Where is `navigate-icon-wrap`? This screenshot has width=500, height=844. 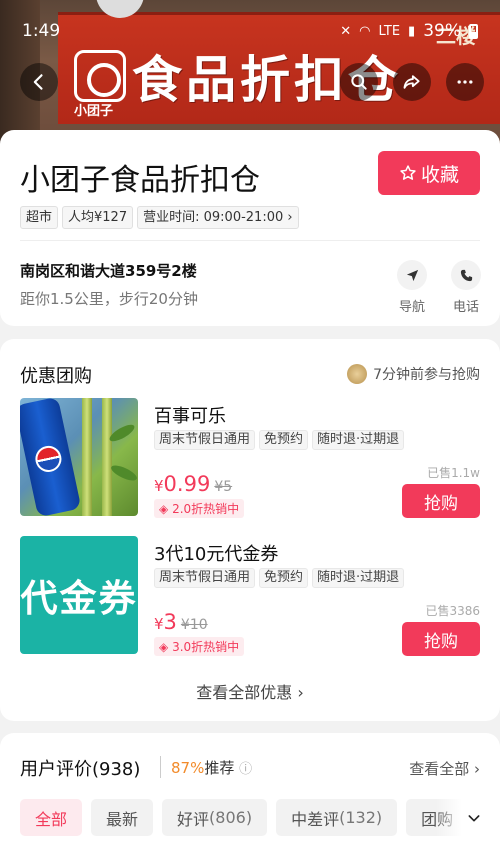 navigate-icon-wrap is located at coordinates (412, 275).